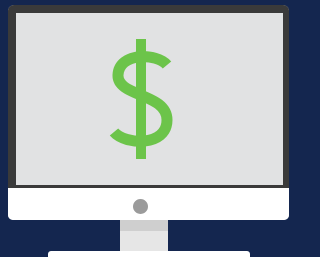 Image resolution: width=320 pixels, height=257 pixels. I want to click on stand-neck-shadow, so click(144, 225).